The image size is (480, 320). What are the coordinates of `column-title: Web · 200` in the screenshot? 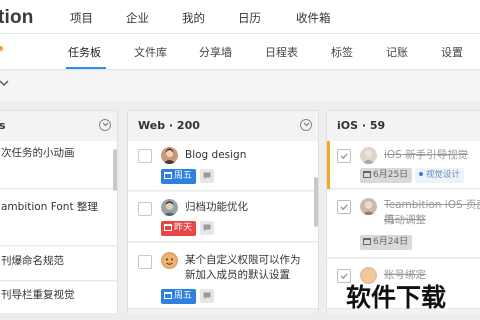 It's located at (169, 125).